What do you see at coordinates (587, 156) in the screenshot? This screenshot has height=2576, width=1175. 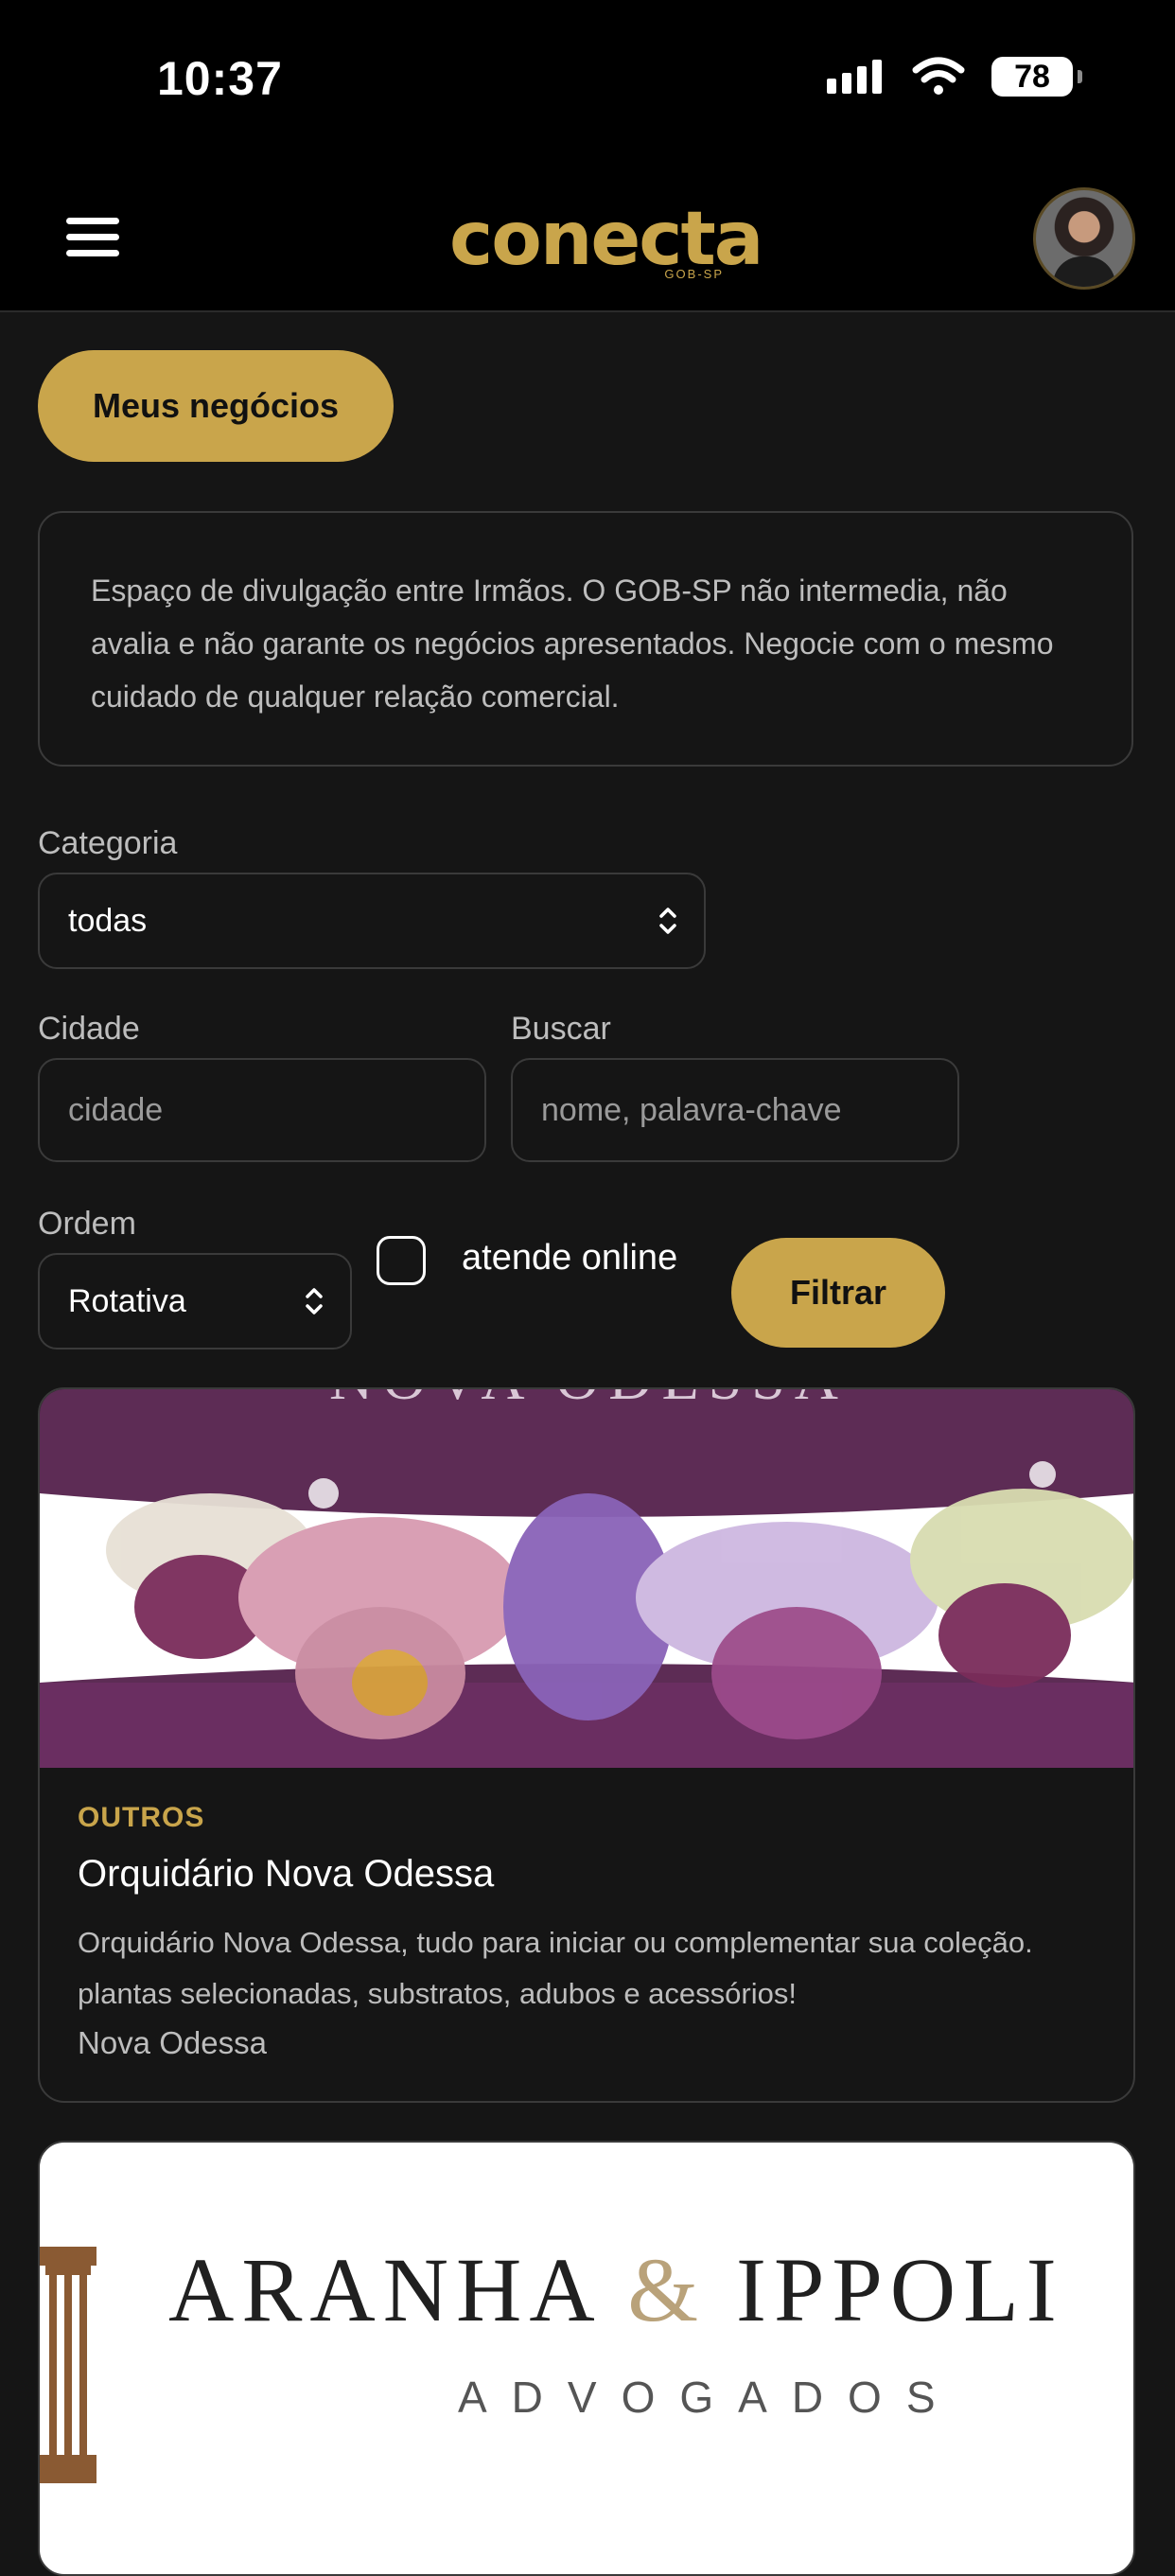 I see `app-header: 10:37 78 conecta GOB-SP` at bounding box center [587, 156].